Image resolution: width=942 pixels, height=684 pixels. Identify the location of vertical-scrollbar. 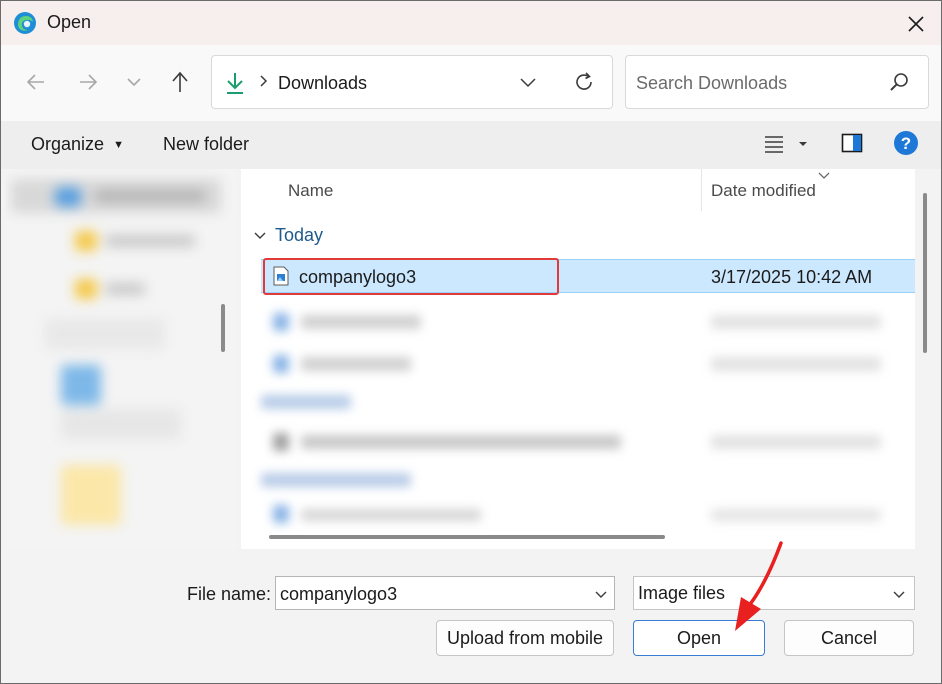
(925, 273).